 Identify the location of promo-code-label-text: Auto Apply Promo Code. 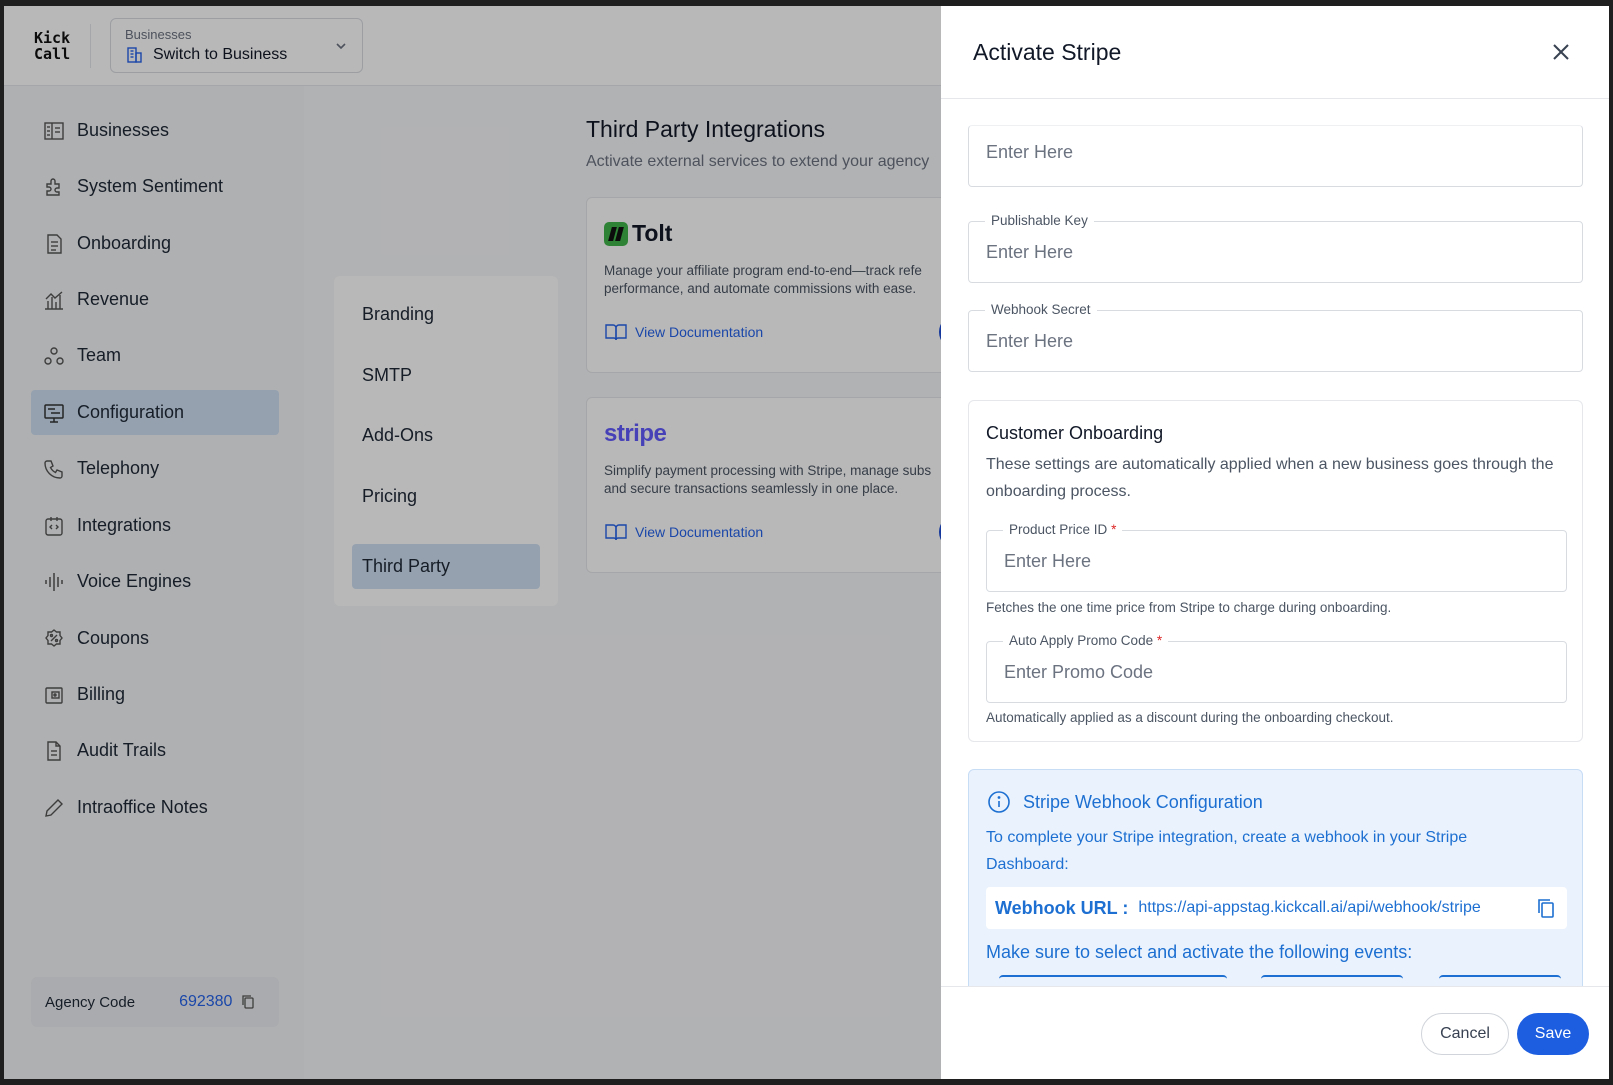
(1081, 640).